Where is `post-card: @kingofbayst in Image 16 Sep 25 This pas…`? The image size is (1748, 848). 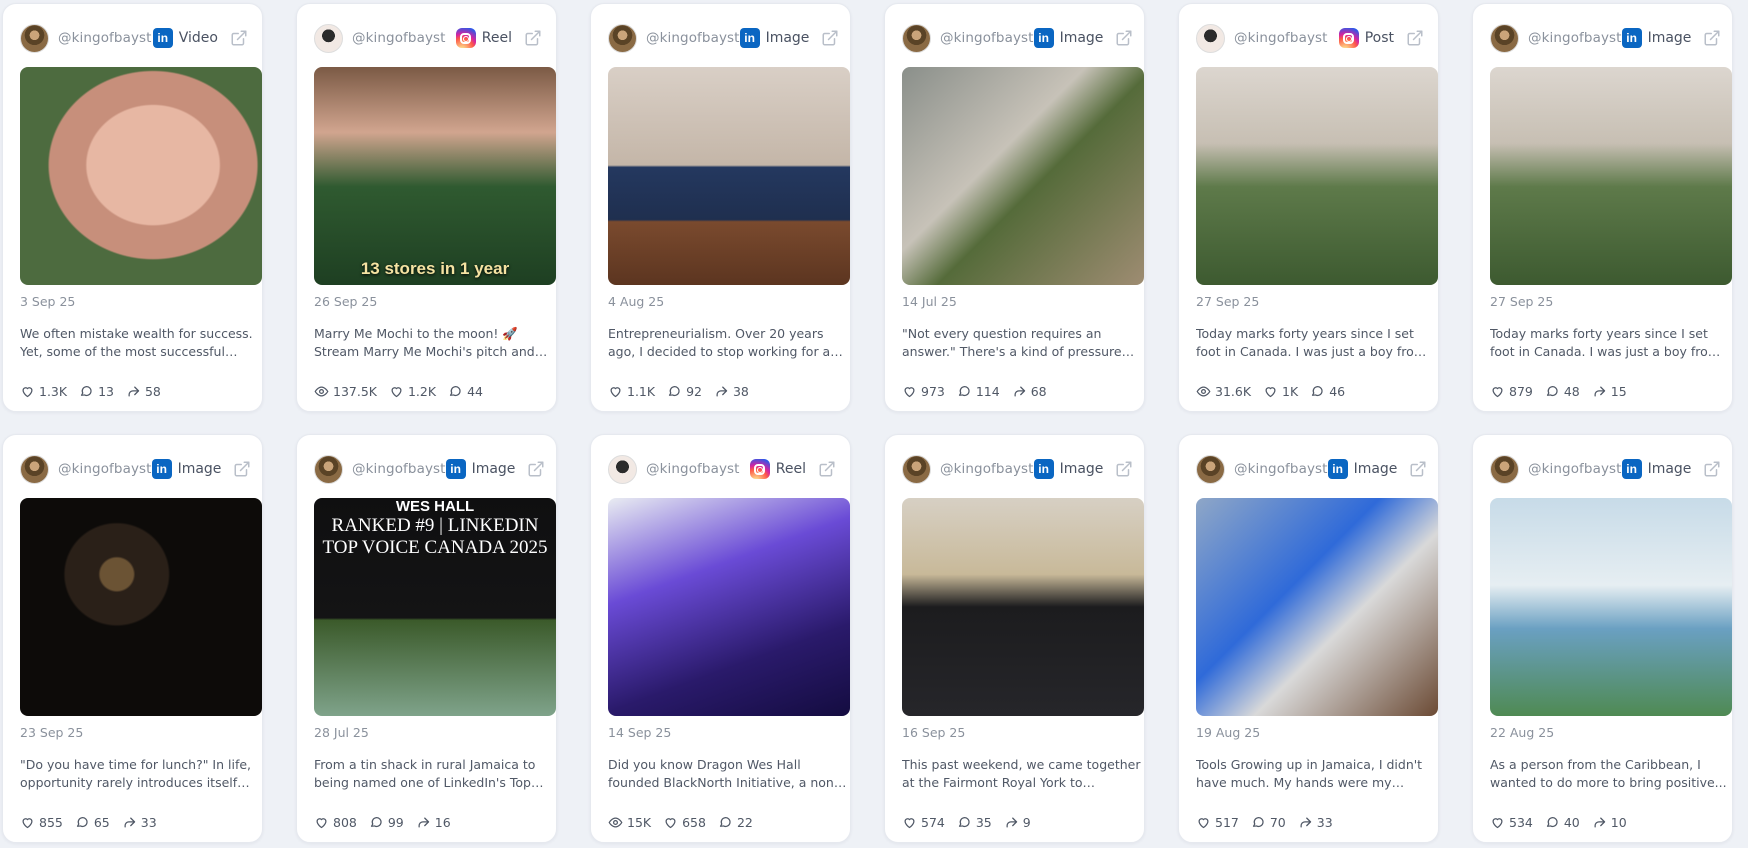
post-card: @kingofbayst in Image 16 Sep 25 This pas… is located at coordinates (1014, 638).